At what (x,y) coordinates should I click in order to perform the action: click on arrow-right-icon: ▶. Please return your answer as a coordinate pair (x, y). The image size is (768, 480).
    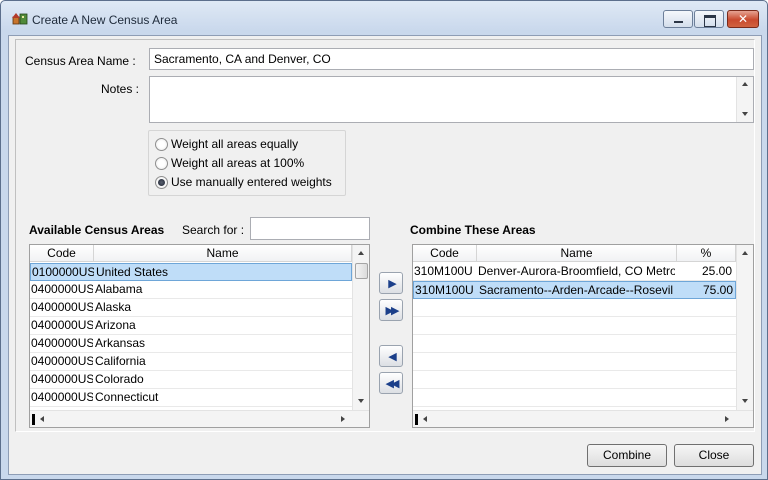
    Looking at the image, I should click on (392, 283).